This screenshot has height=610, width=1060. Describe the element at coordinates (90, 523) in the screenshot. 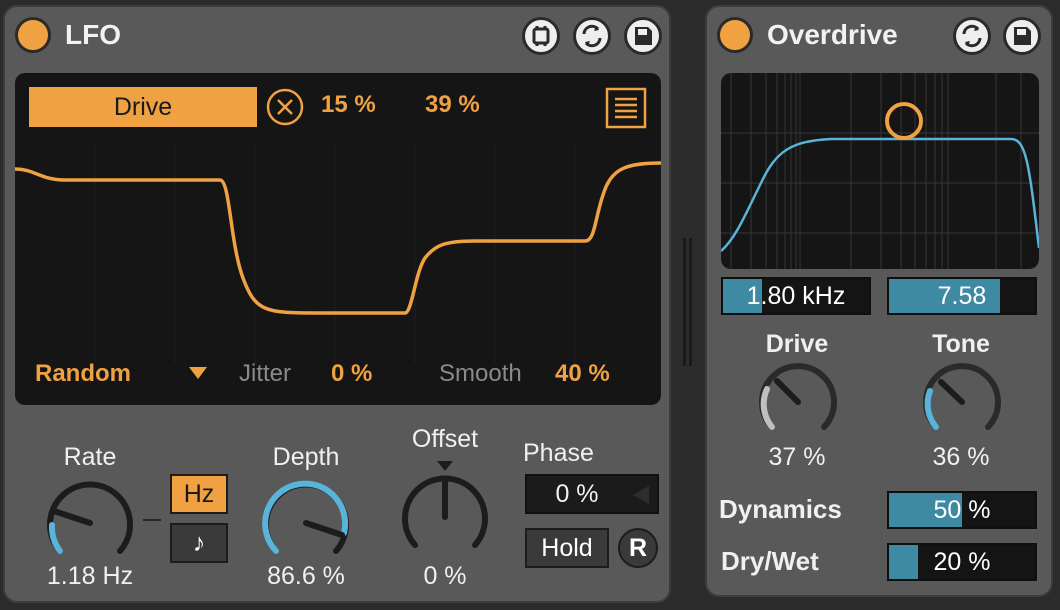

I see `rate-knob` at that location.